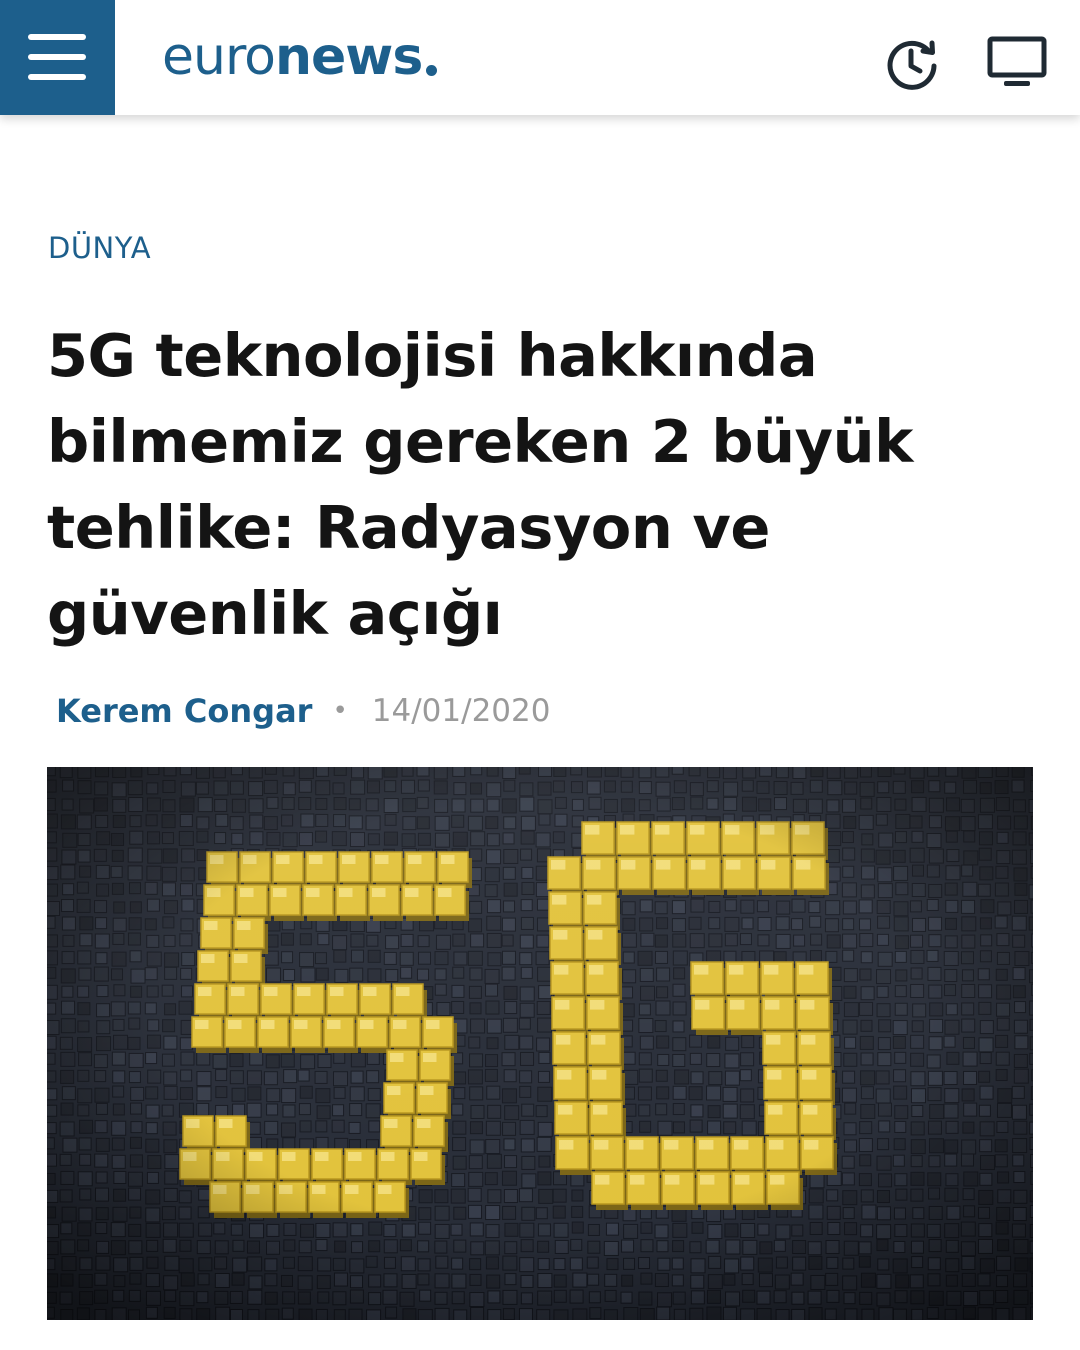 Image resolution: width=1080 pixels, height=1350 pixels. Describe the element at coordinates (219, 57) in the screenshot. I see `logo-text-euro: euro` at that location.